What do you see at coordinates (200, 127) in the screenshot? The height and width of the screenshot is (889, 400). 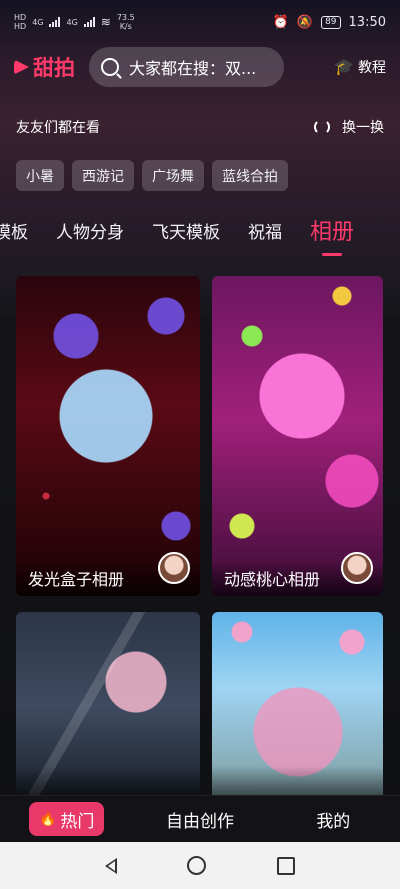 I see `trending-header: 友友们都在看 换一换` at bounding box center [200, 127].